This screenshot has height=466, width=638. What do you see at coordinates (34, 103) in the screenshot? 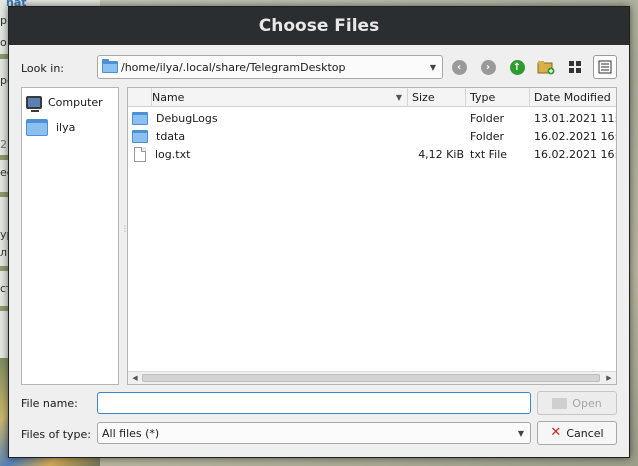
I see `computer-icon` at bounding box center [34, 103].